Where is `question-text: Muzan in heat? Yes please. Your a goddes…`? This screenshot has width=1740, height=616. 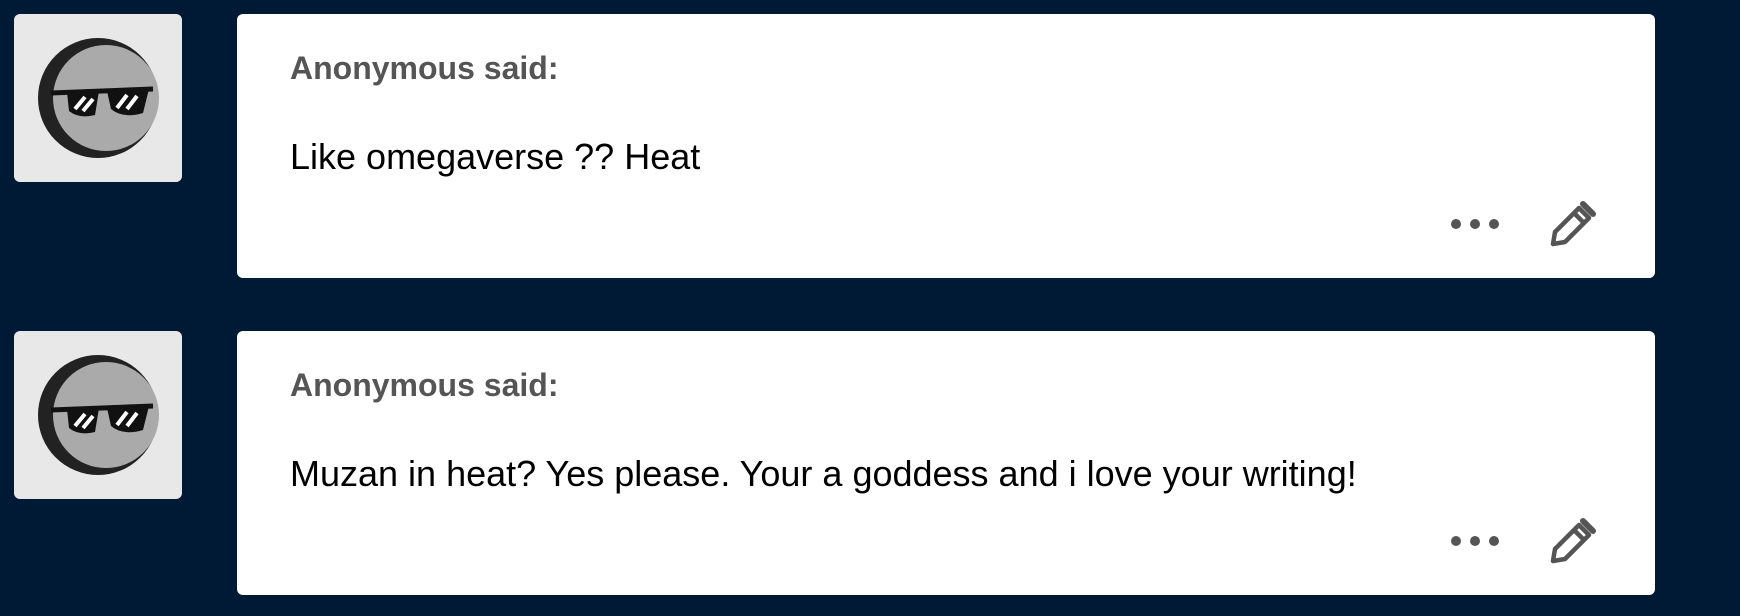 question-text: Muzan in heat? Yes please. Your a goddes… is located at coordinates (823, 473).